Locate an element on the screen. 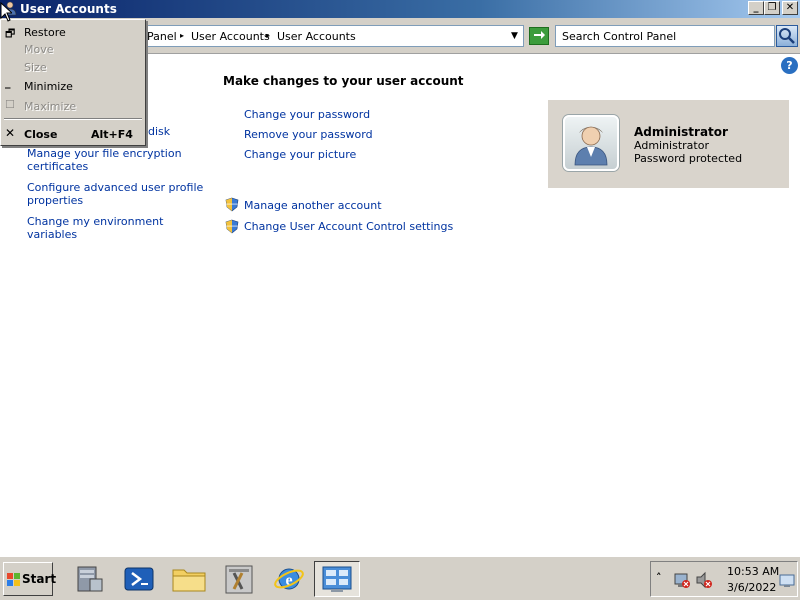 The width and height of the screenshot is (800, 600). window-title: User Accounts is located at coordinates (68, 9).